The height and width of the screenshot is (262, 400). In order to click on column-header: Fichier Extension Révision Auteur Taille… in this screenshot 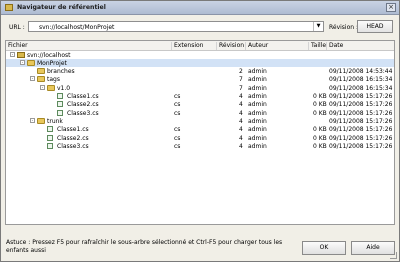, I will do `click(200, 46)`.